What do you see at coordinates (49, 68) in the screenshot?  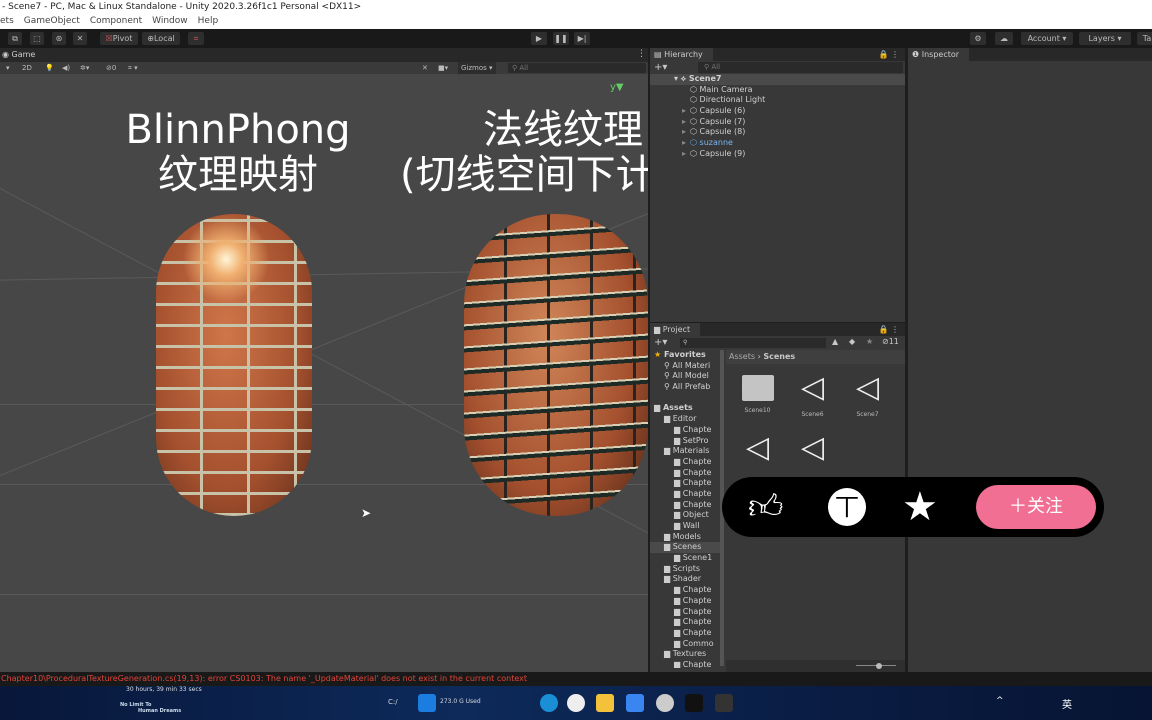 I see `lighting-icon: 💡` at bounding box center [49, 68].